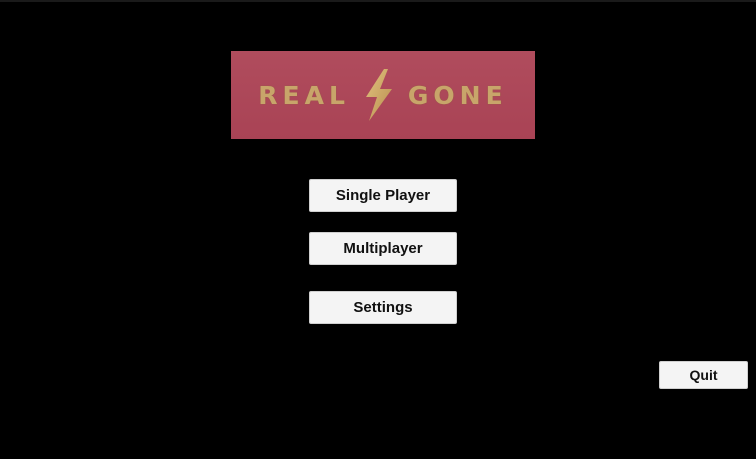 The height and width of the screenshot is (459, 756). Describe the element at coordinates (304, 95) in the screenshot. I see `logo-word-left: REAL` at that location.